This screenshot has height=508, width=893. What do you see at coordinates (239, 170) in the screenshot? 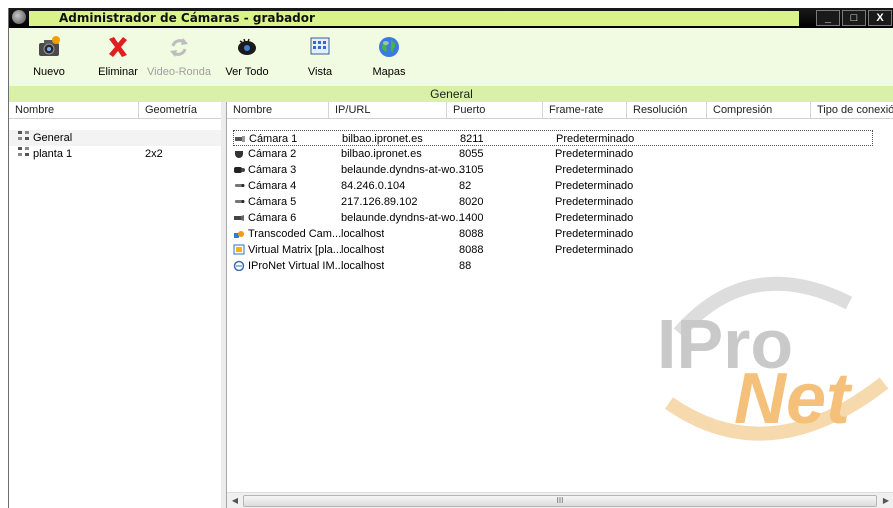
I see `black-camera-icon` at bounding box center [239, 170].